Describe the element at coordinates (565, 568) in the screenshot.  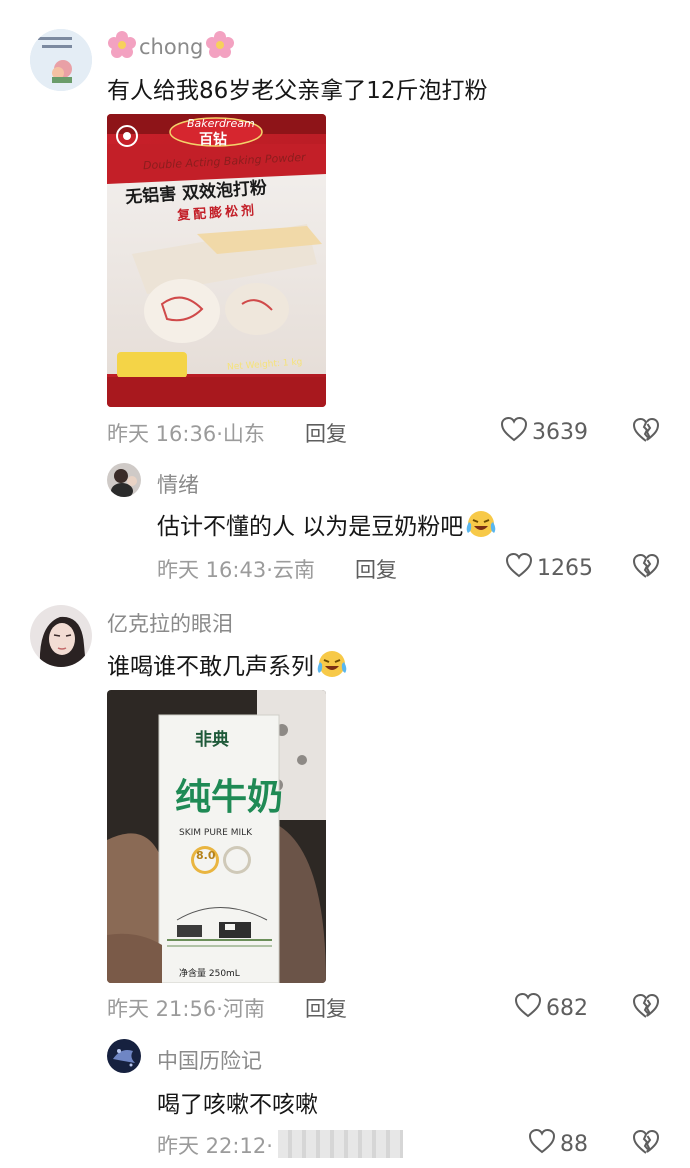
I see `like-count: 1265` at that location.